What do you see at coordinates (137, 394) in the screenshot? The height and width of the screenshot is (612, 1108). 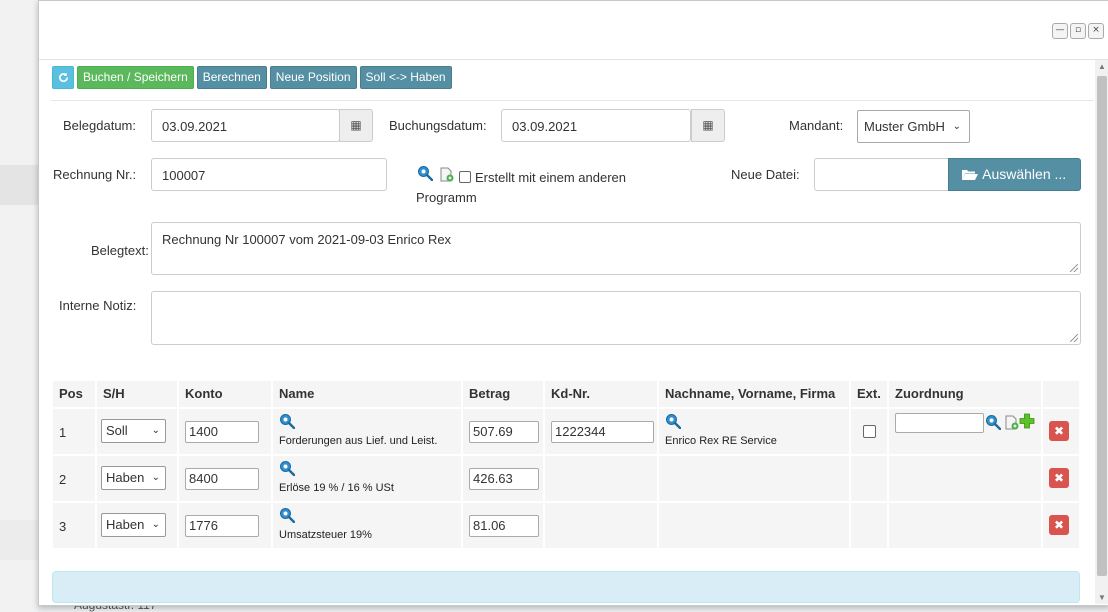 I see `header-sh: S/H` at bounding box center [137, 394].